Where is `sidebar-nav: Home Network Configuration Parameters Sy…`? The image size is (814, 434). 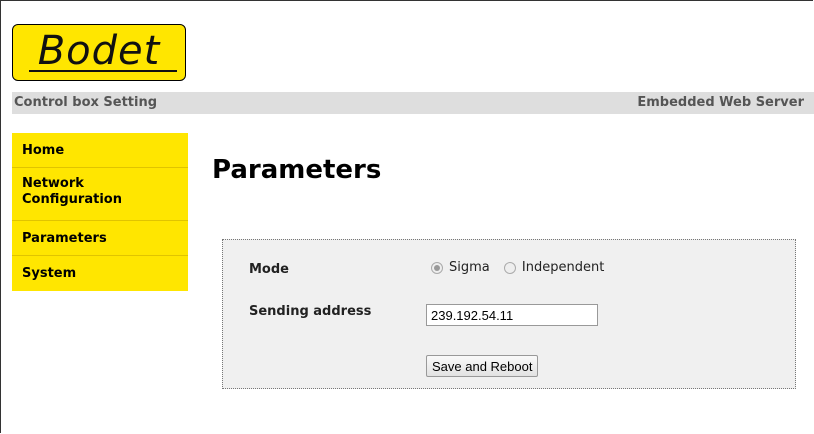 sidebar-nav: Home Network Configuration Parameters Sy… is located at coordinates (100, 212).